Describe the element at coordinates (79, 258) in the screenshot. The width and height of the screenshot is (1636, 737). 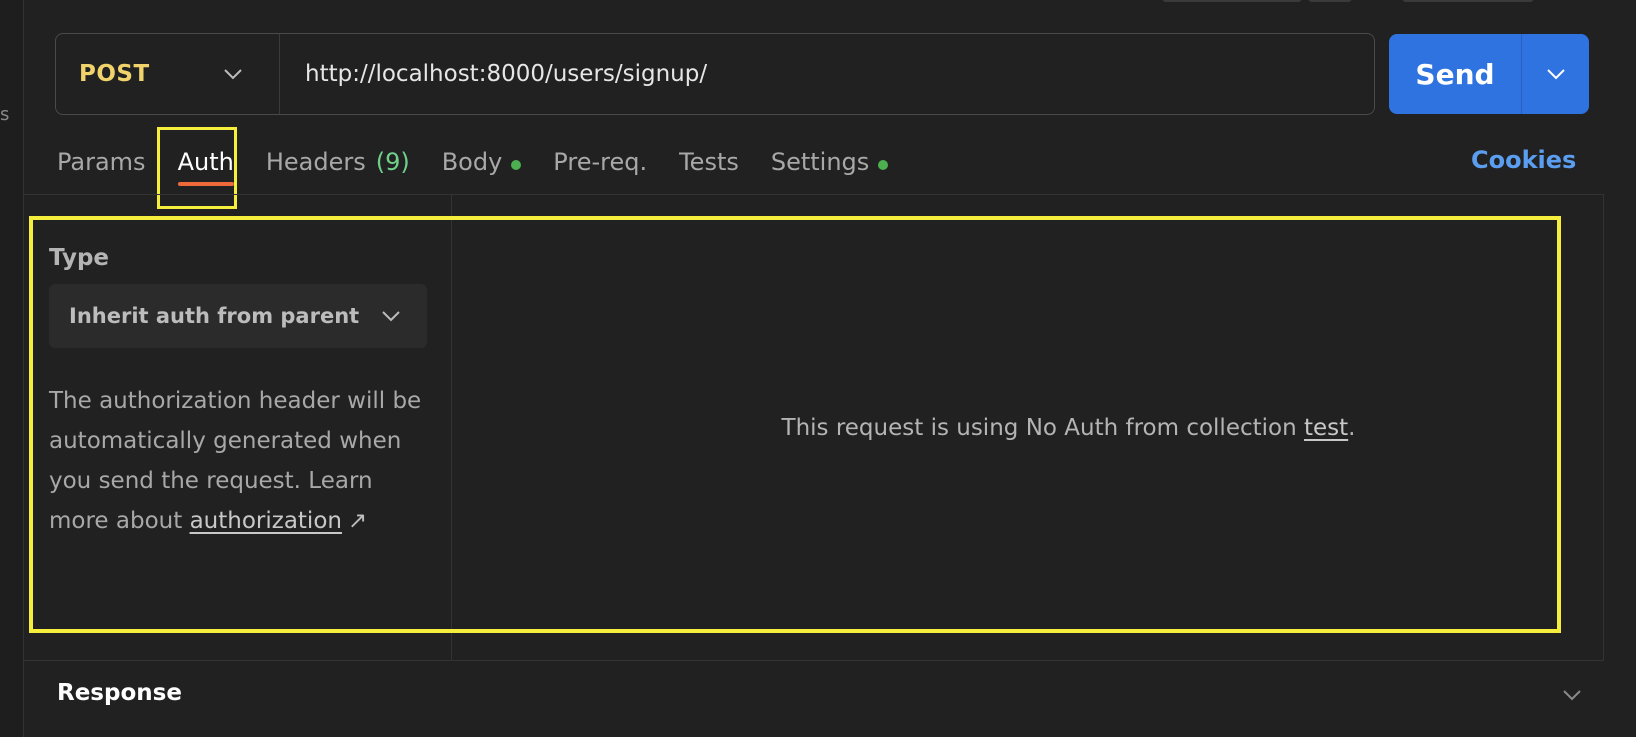
I see `auth-type-label: Type` at that location.